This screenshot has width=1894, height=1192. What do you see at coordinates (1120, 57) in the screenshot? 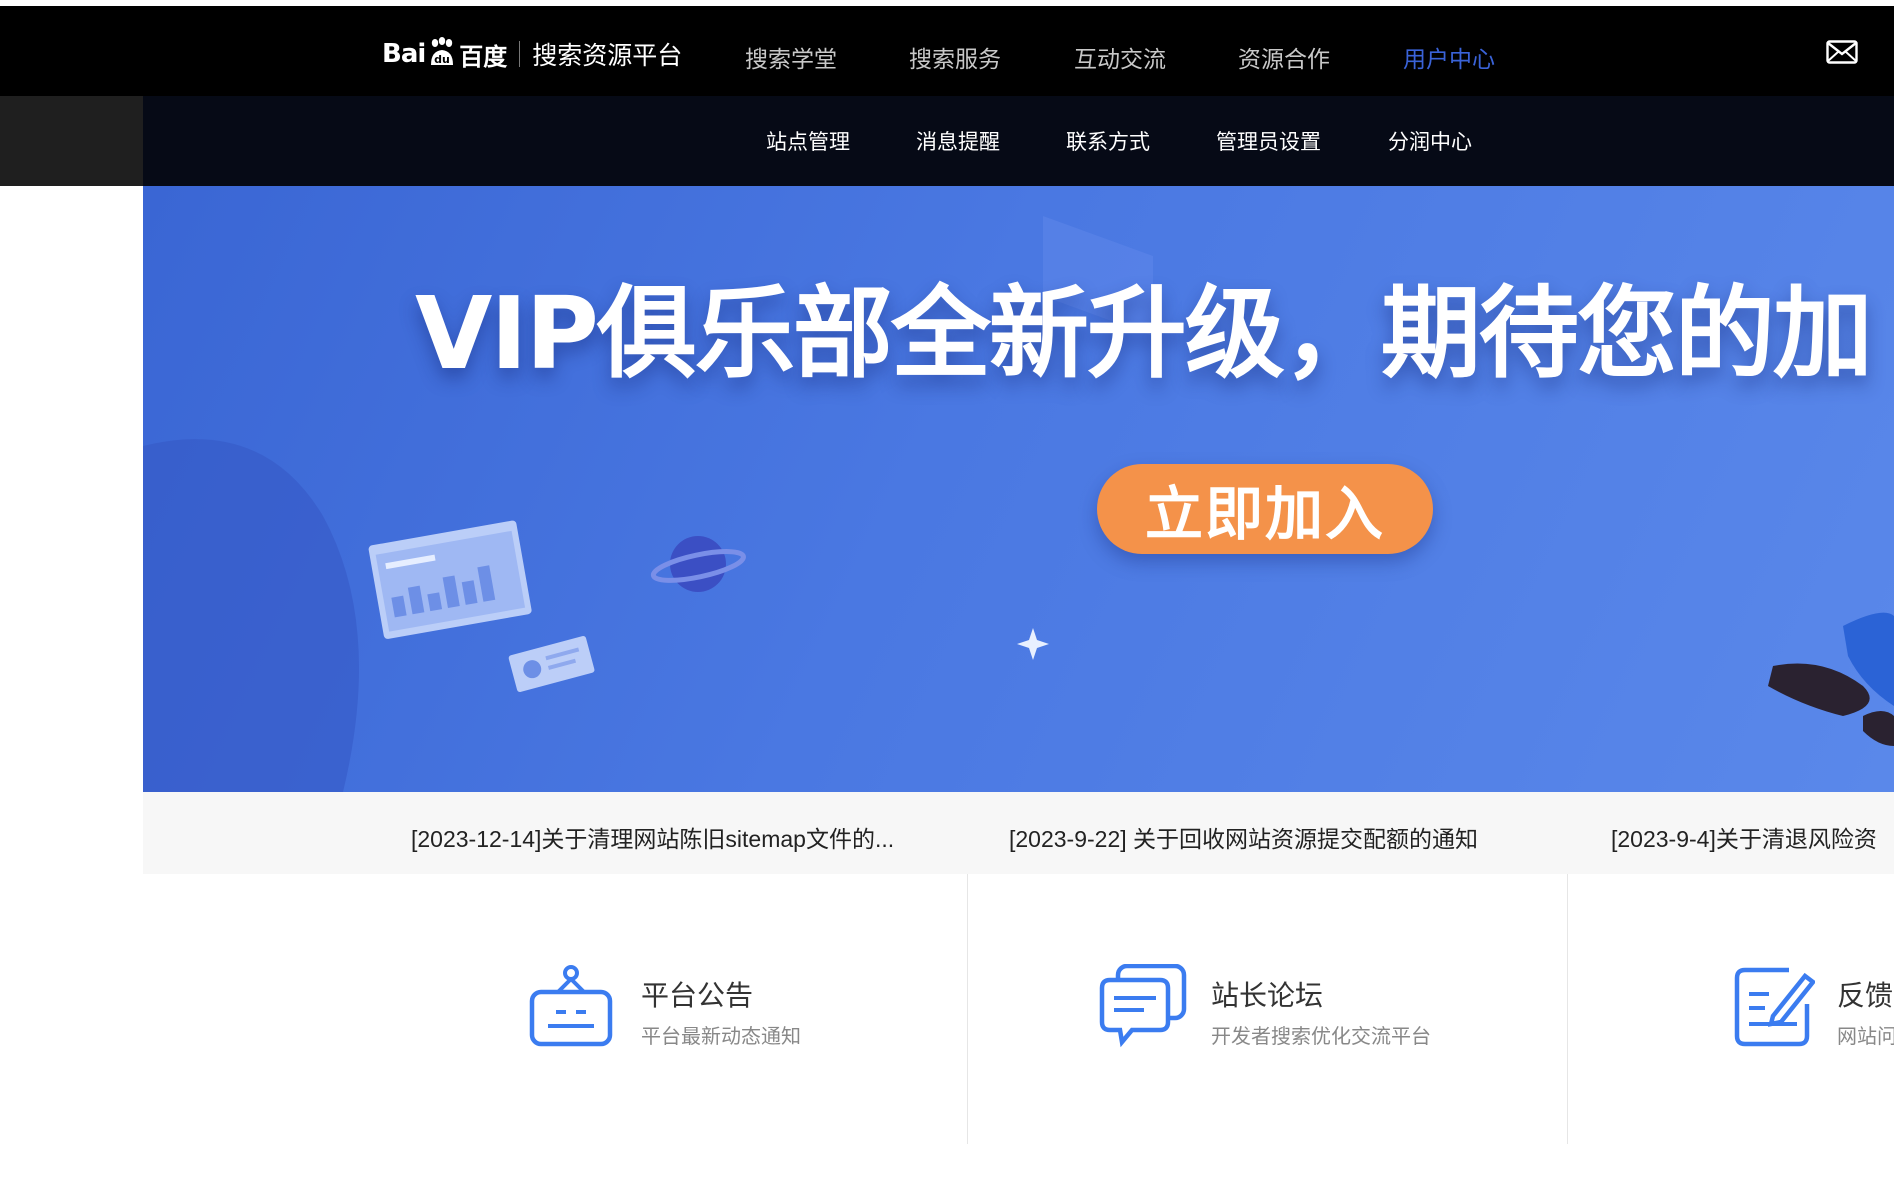
I see `nav-item-interaction: 互动交流` at bounding box center [1120, 57].